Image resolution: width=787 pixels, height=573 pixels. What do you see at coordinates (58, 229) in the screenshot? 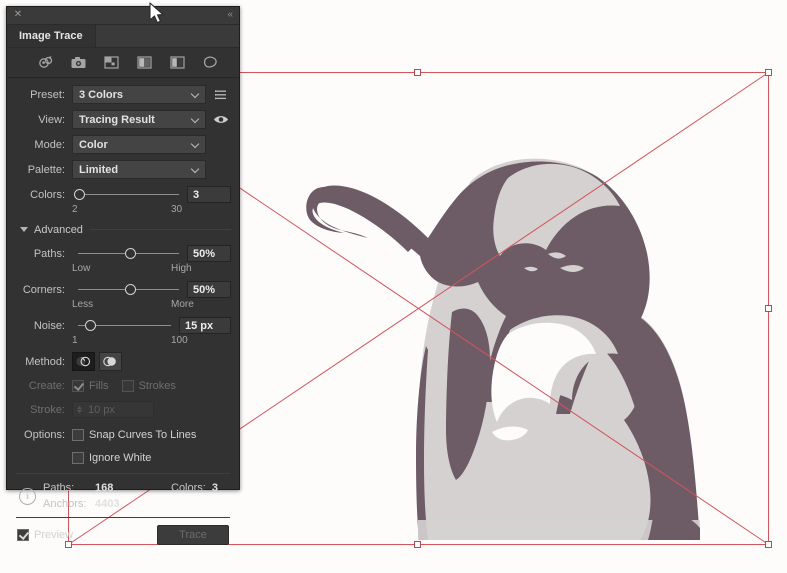
I see `advanced-label: Advanced` at bounding box center [58, 229].